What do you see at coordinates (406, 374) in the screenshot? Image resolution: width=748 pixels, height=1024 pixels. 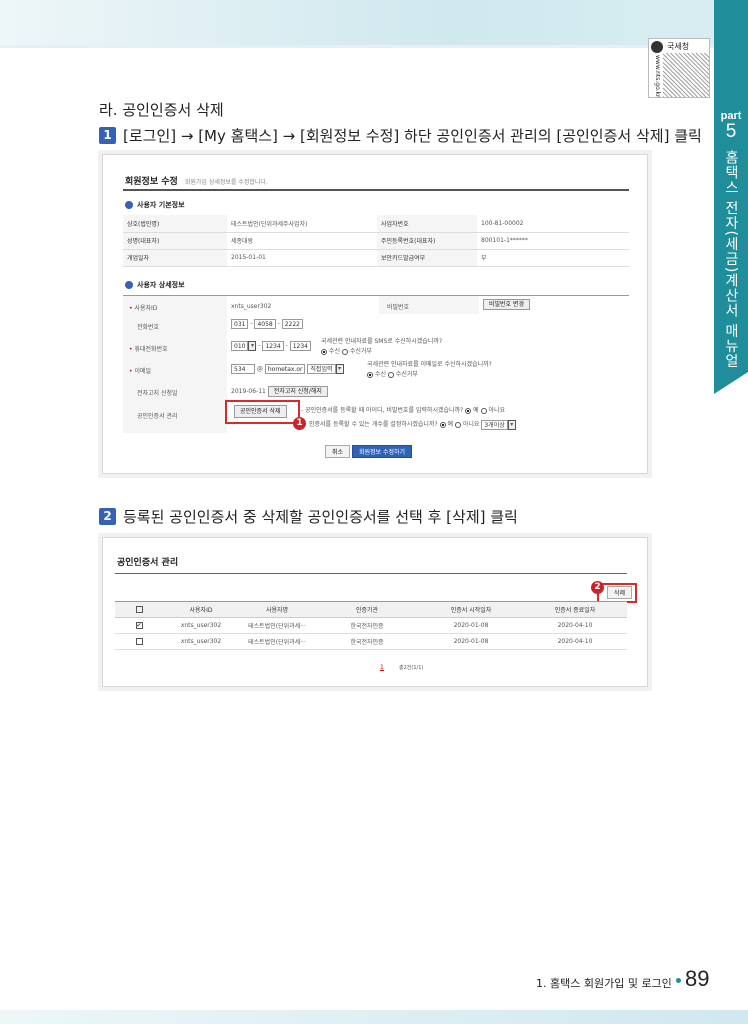 I see `email-no-label: 수신거부` at bounding box center [406, 374].